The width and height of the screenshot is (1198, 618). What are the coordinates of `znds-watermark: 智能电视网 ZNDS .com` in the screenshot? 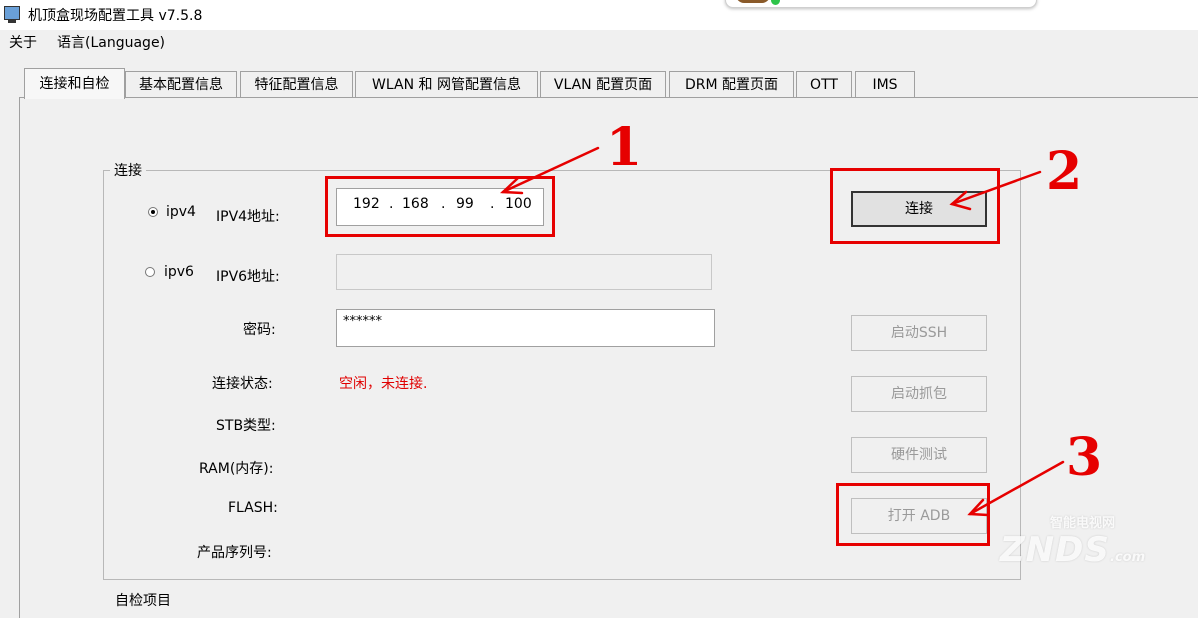 It's located at (1090, 540).